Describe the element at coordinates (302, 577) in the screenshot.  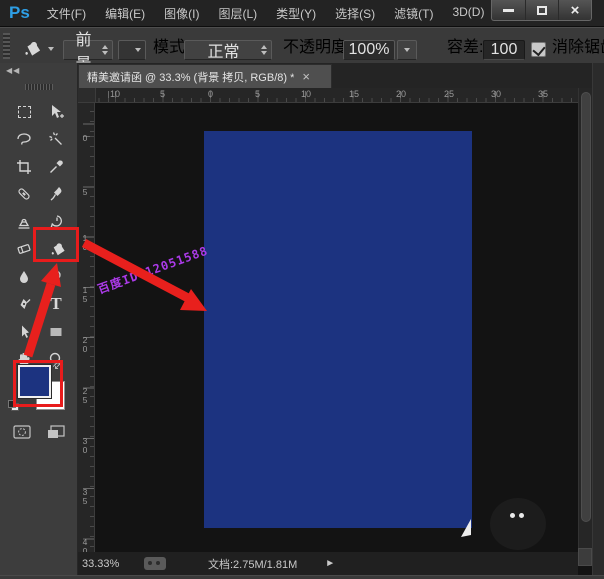
I see `window-bottom-edge` at that location.